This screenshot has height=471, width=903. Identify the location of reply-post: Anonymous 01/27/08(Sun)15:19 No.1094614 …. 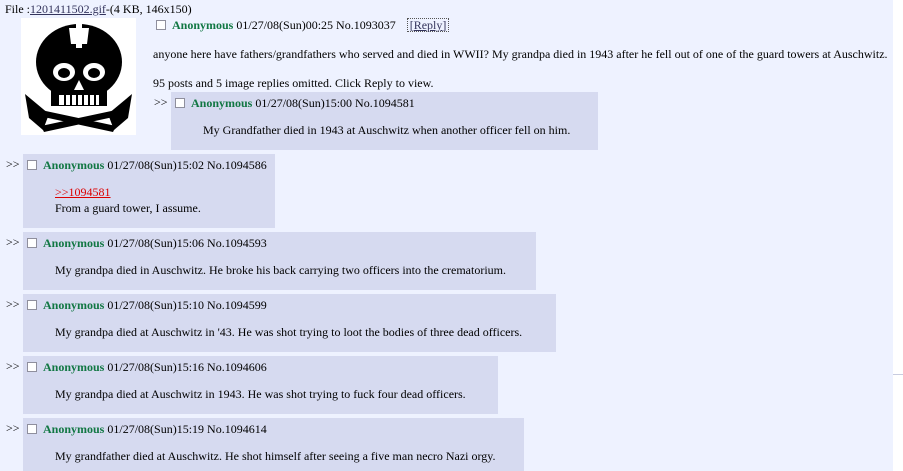
(273, 444).